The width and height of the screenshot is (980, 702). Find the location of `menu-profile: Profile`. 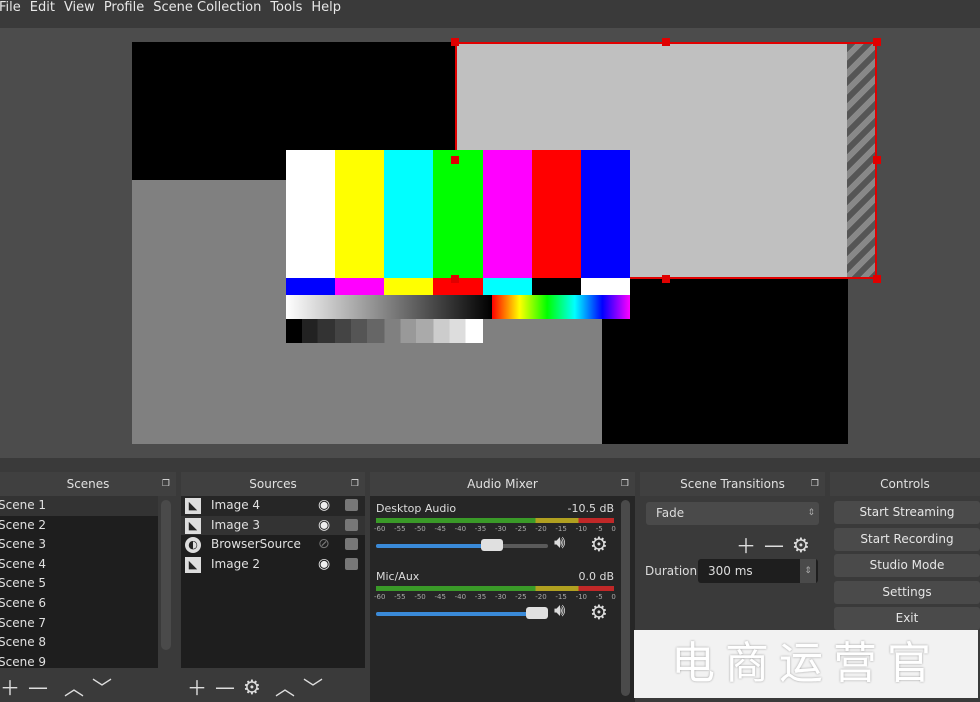

menu-profile: Profile is located at coordinates (128, 11).